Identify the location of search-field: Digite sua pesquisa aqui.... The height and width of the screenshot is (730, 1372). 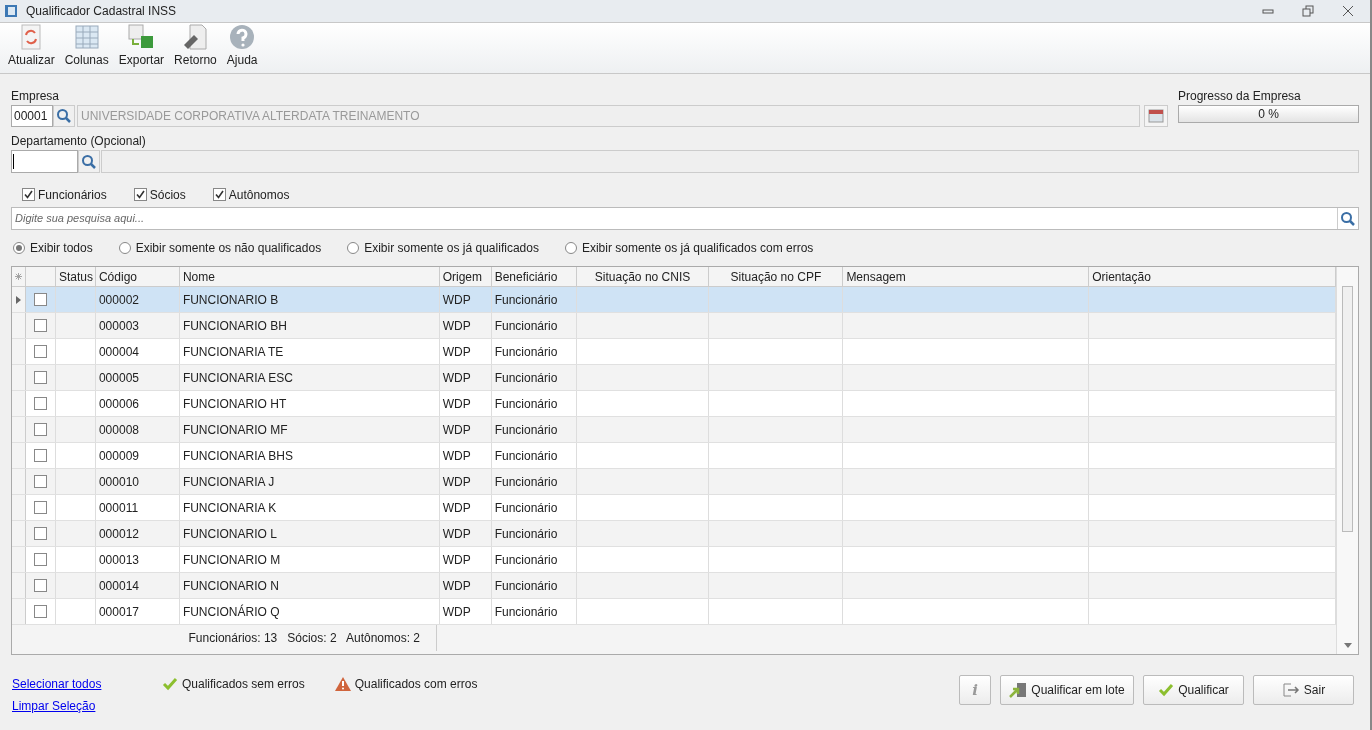
(685, 218).